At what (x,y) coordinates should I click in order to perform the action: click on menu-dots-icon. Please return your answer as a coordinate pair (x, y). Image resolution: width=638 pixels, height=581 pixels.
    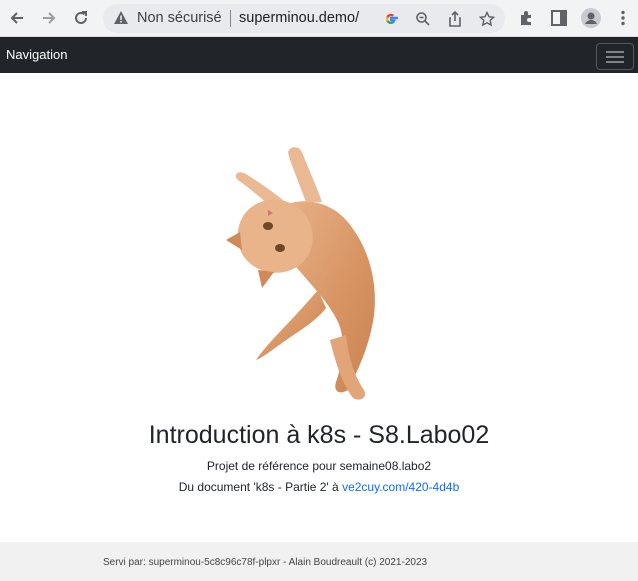
    Looking at the image, I should click on (623, 18).